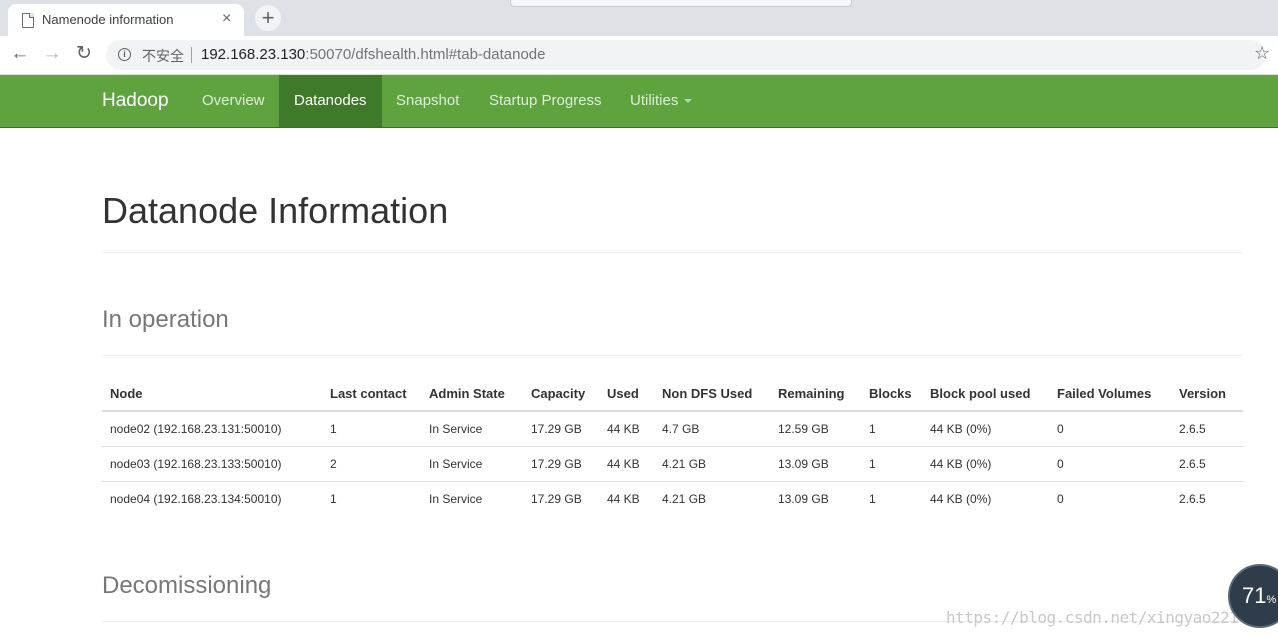  What do you see at coordinates (108, 19) in the screenshot?
I see `tab-title: Namenode information` at bounding box center [108, 19].